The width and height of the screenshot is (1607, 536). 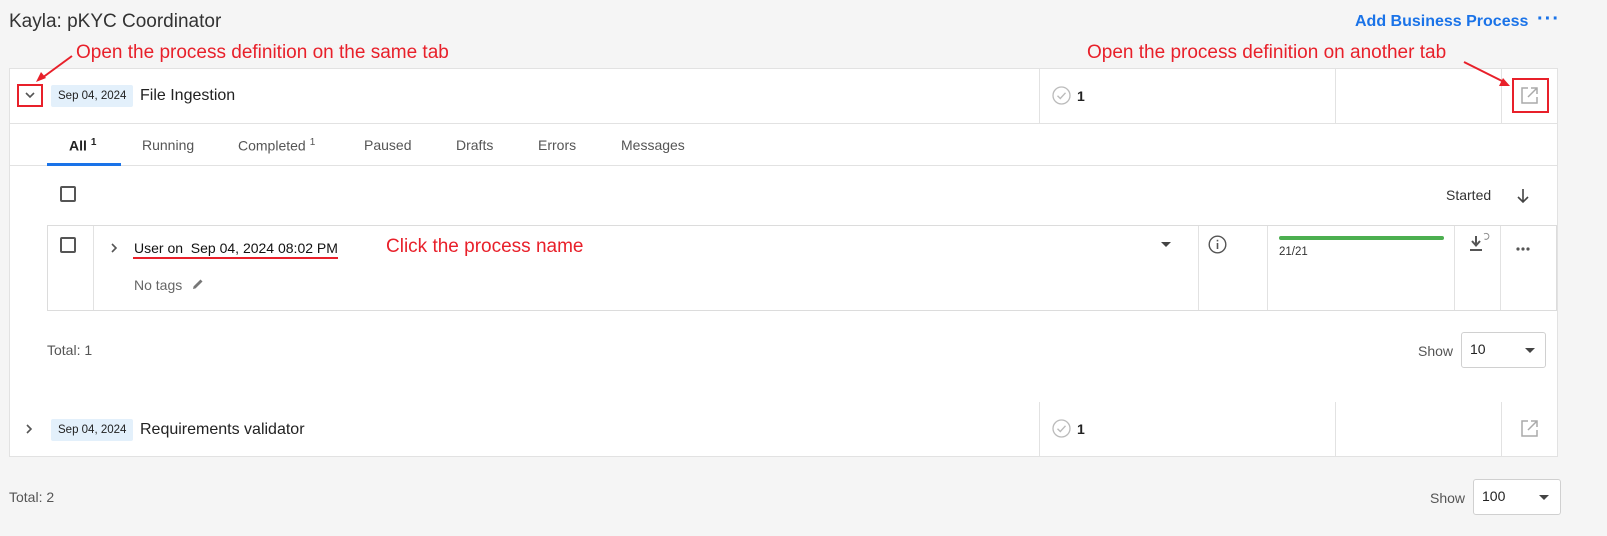 What do you see at coordinates (68, 194) in the screenshot?
I see `select-all-checkbox` at bounding box center [68, 194].